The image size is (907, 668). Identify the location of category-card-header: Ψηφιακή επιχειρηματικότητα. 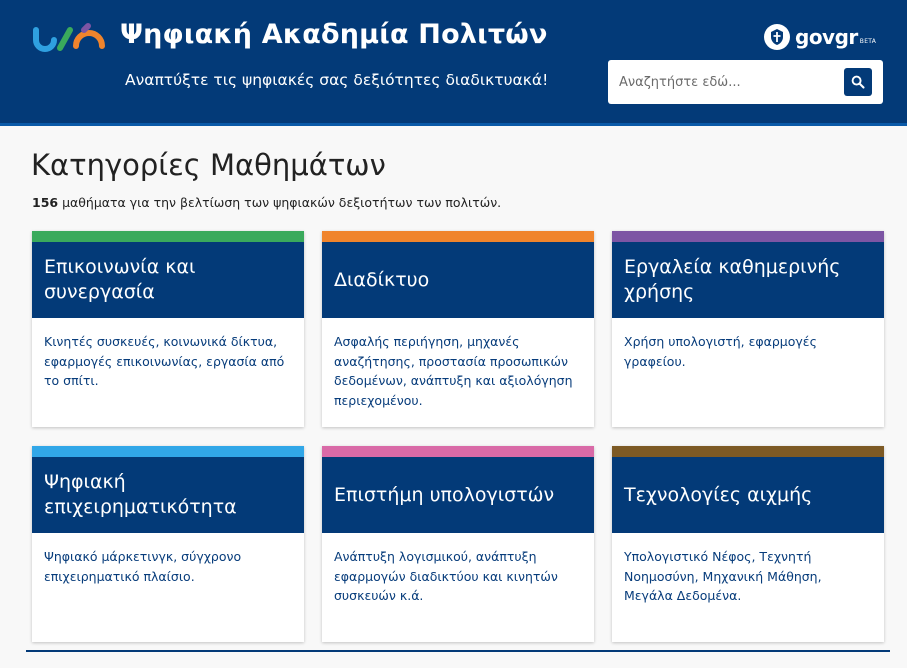
(168, 495).